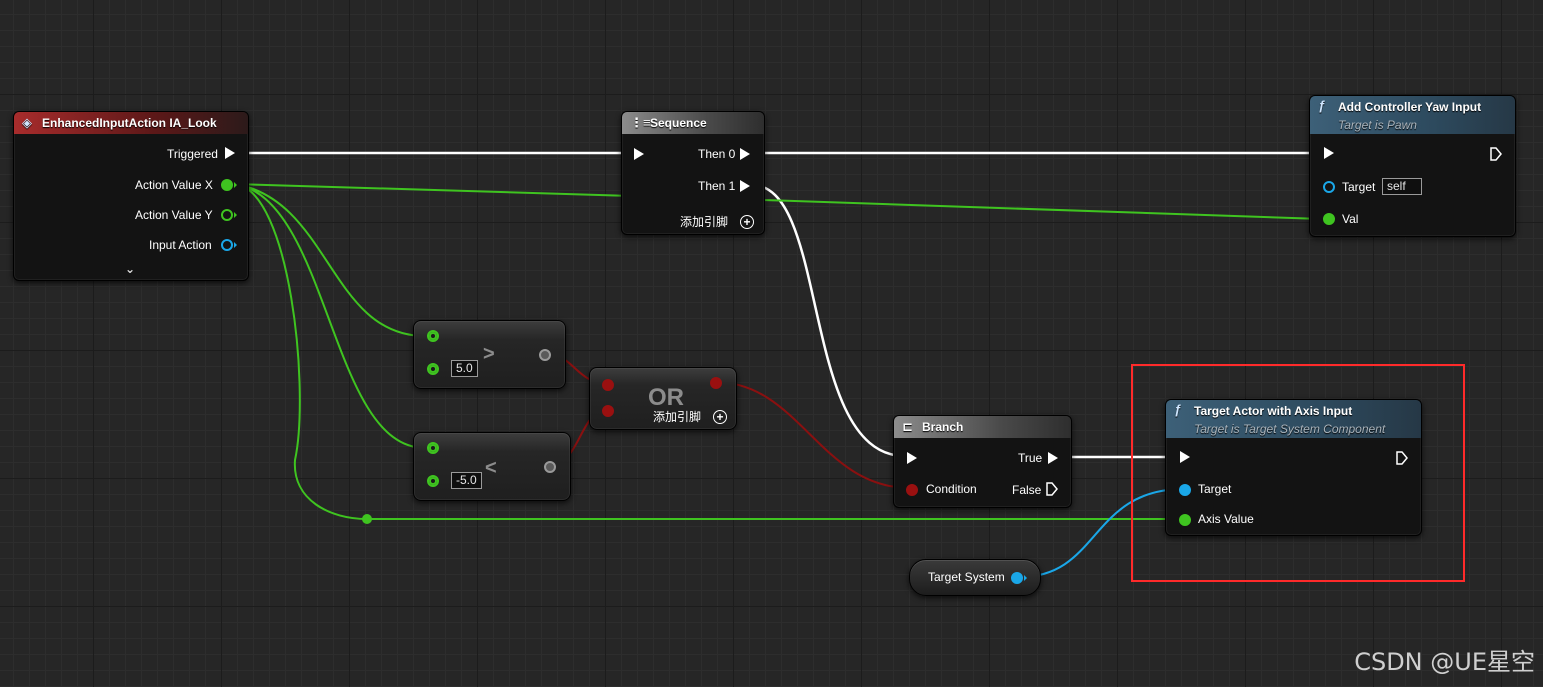 The image size is (1543, 687). I want to click on pin-label-action-value-x: Action Value X, so click(174, 185).